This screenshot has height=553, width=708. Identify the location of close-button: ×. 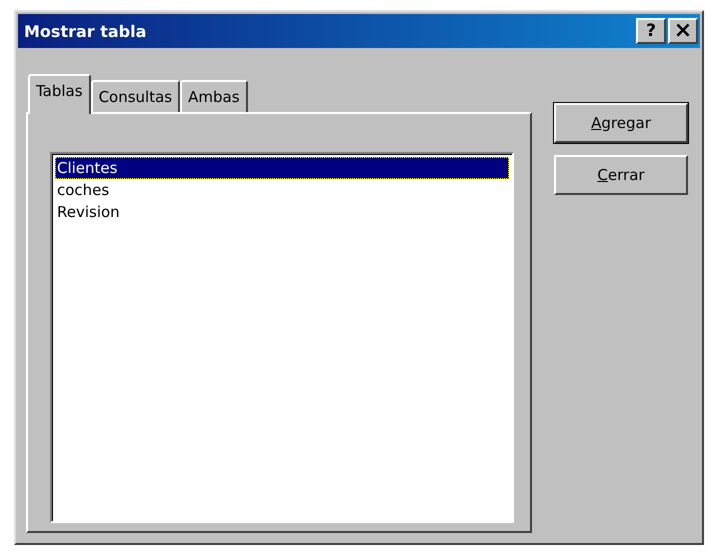
(683, 31).